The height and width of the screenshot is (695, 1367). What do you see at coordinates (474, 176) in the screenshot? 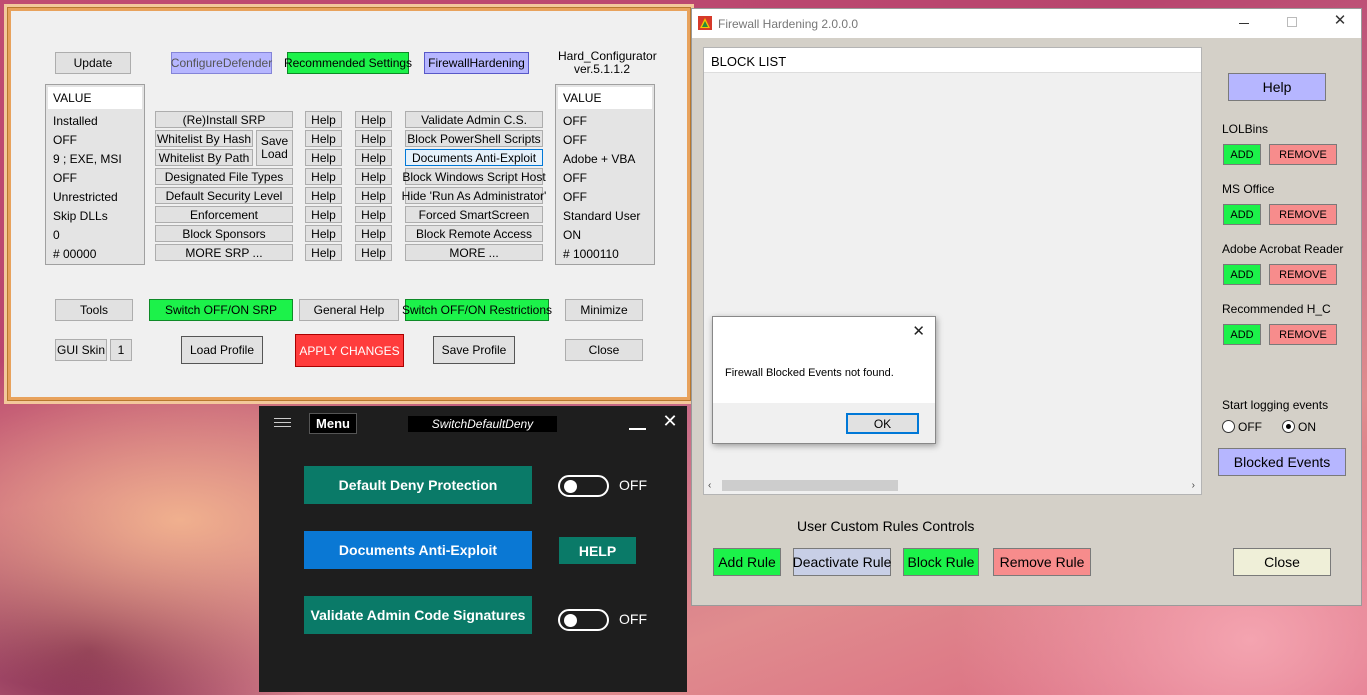
I see `block-windows-script-host-button: Block Windows Script Host` at bounding box center [474, 176].